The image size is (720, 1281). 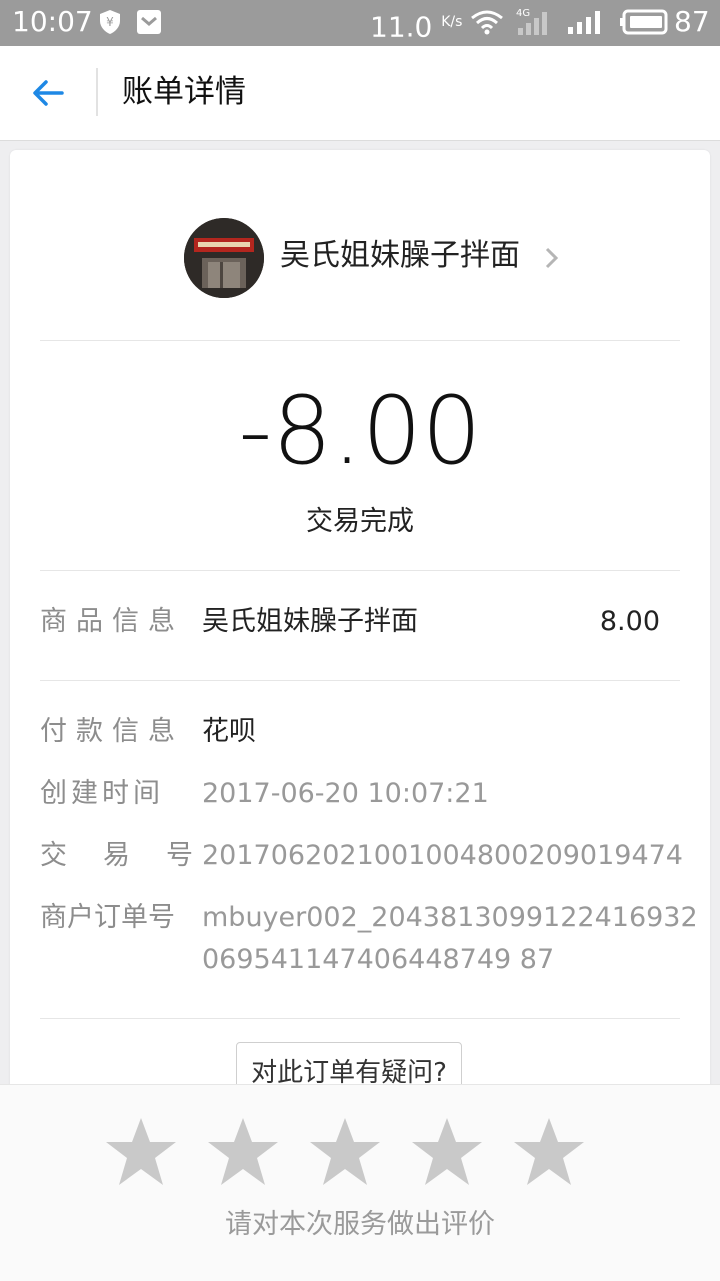 I want to click on signal-icon, so click(x=584, y=22).